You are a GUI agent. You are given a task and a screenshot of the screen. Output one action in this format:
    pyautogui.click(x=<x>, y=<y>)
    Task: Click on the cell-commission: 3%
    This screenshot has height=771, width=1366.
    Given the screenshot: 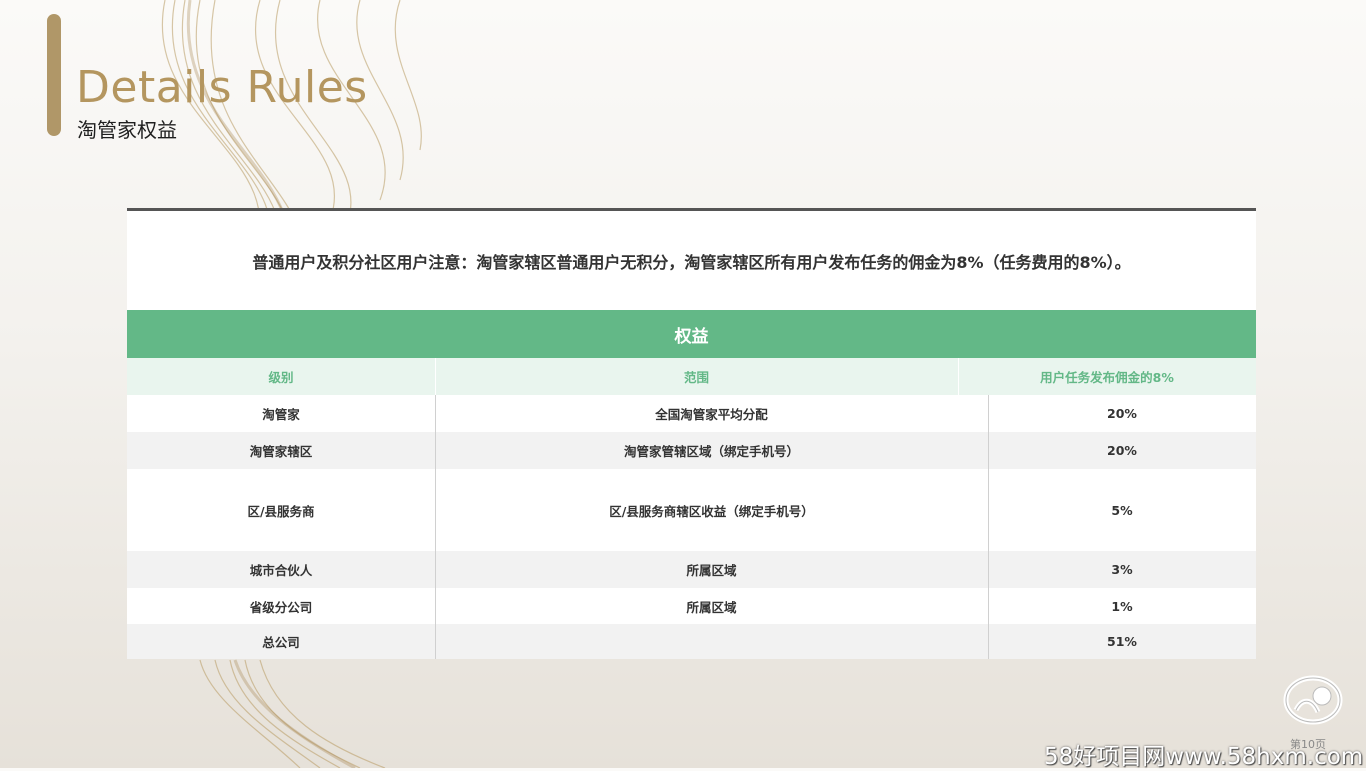 What is the action you would take?
    pyautogui.click(x=1122, y=569)
    